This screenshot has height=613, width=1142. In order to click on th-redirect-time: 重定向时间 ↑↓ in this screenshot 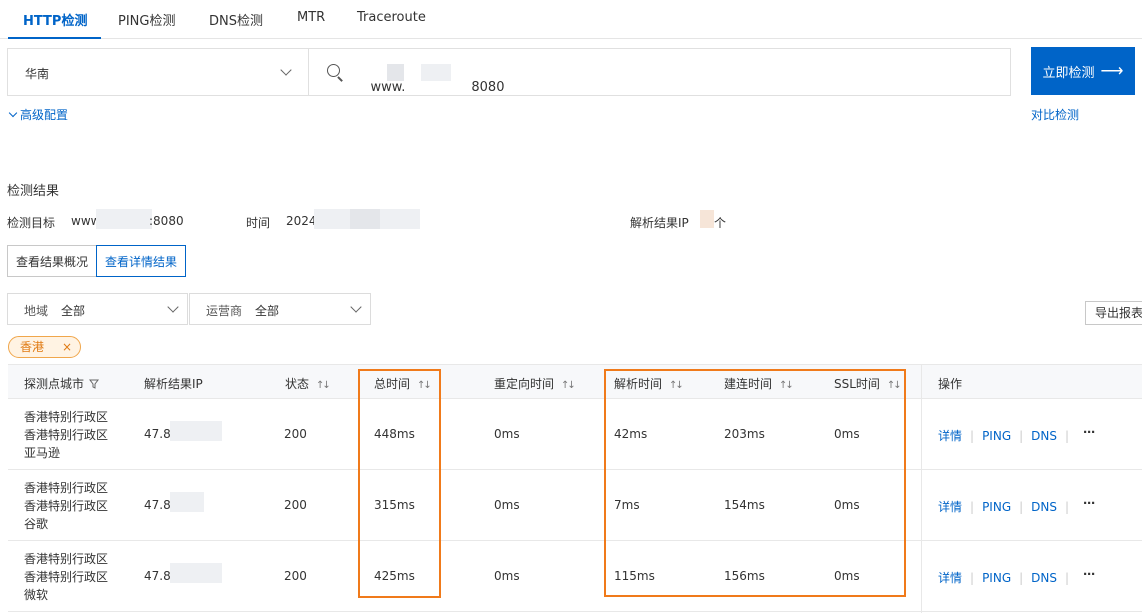, I will do `click(535, 383)`.